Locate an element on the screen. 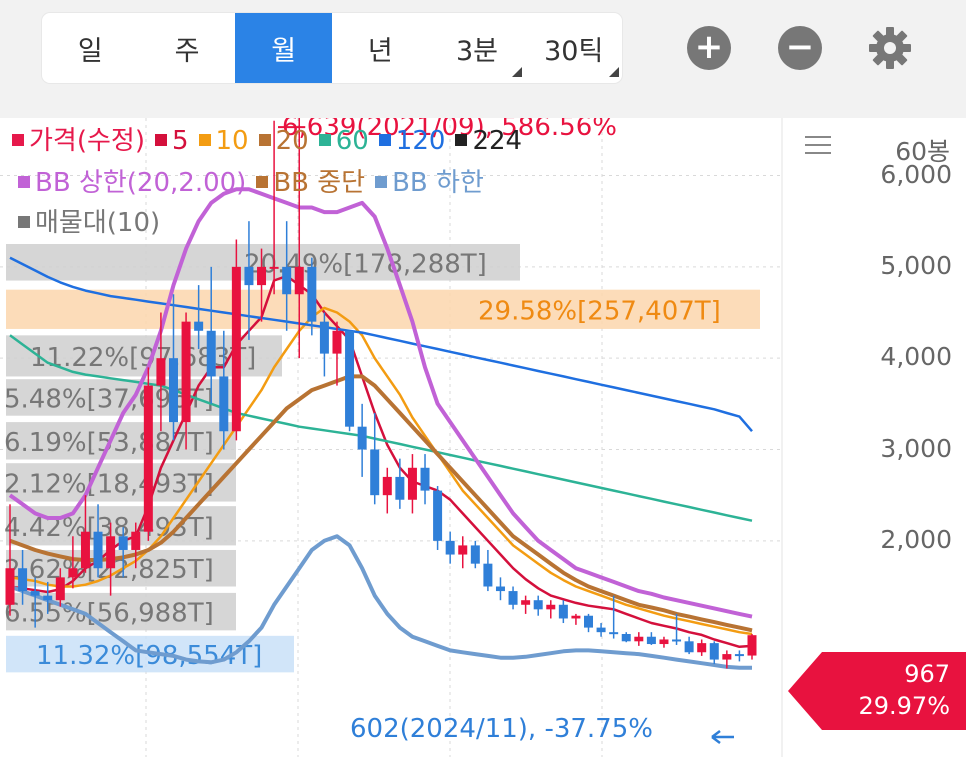 The image size is (966, 757). period-tab-3: 년 is located at coordinates (380, 48).